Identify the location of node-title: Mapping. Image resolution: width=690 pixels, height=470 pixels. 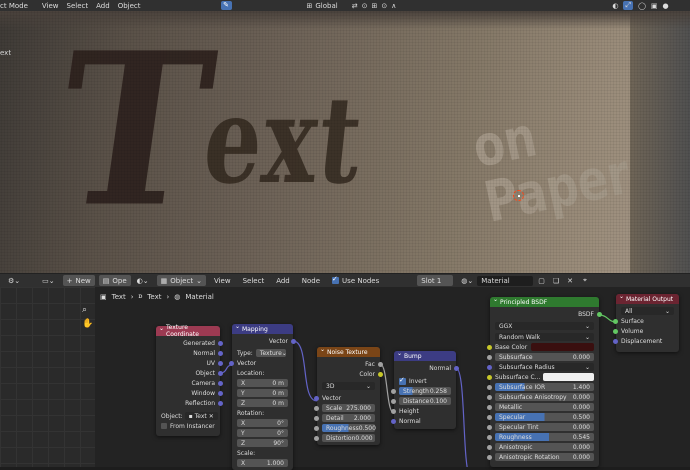
(262, 328).